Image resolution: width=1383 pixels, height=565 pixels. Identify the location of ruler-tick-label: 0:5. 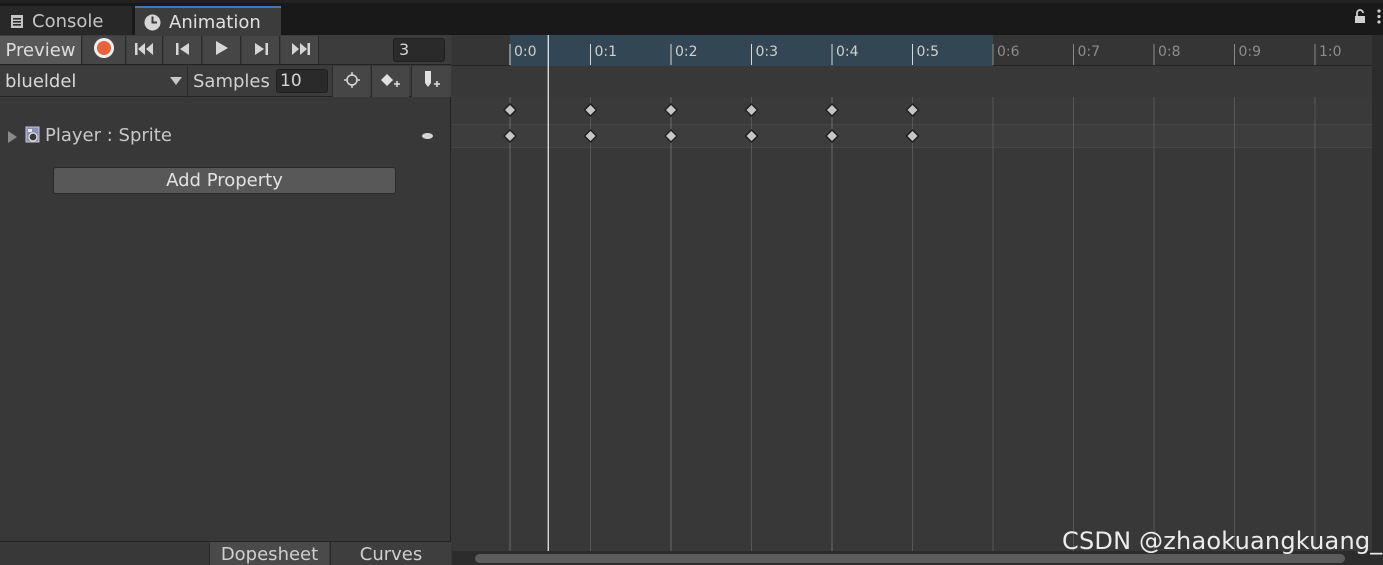
(928, 52).